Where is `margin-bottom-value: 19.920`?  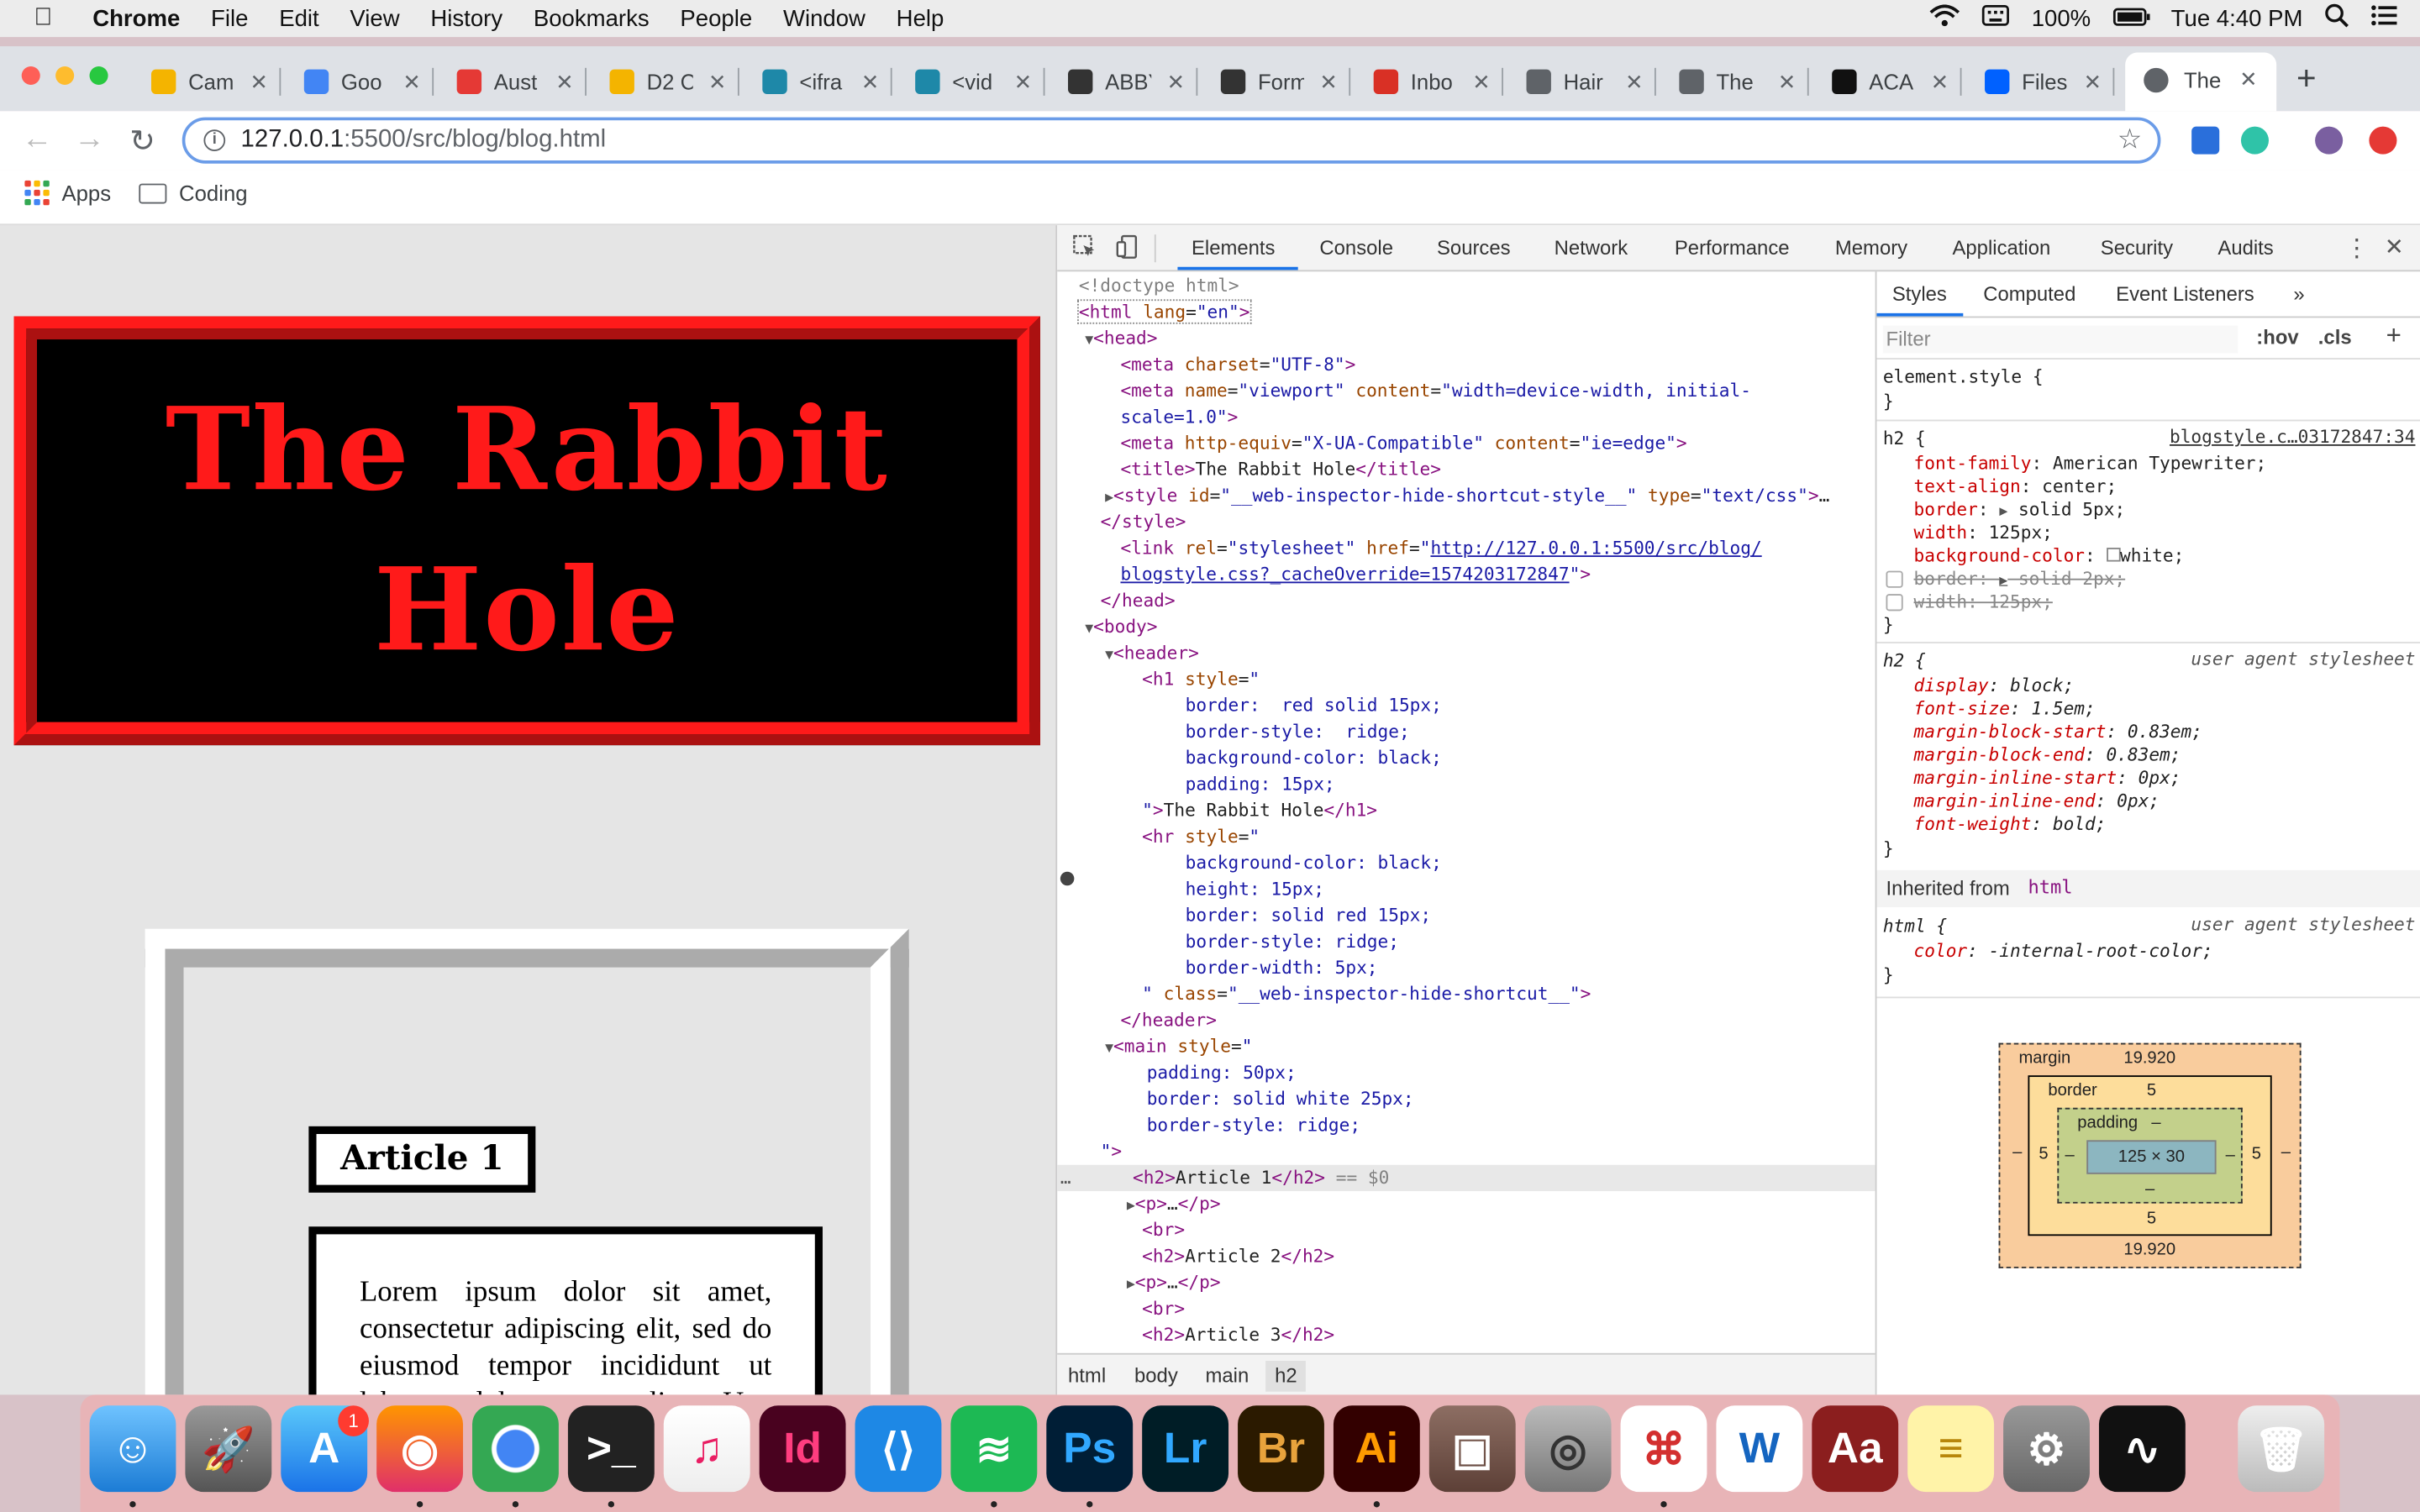 margin-bottom-value: 19.920 is located at coordinates (2149, 1250).